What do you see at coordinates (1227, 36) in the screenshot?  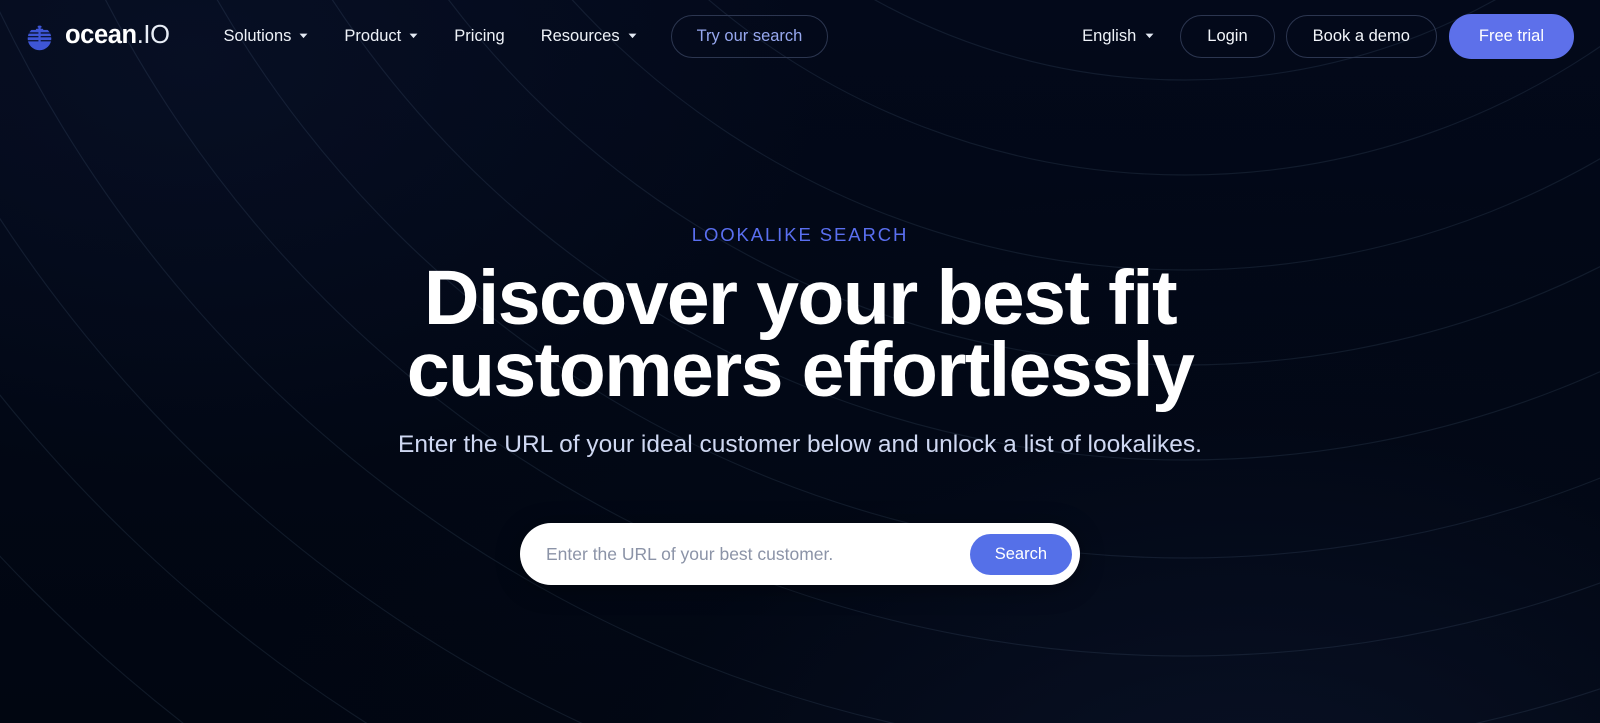 I see `login-button: Login` at bounding box center [1227, 36].